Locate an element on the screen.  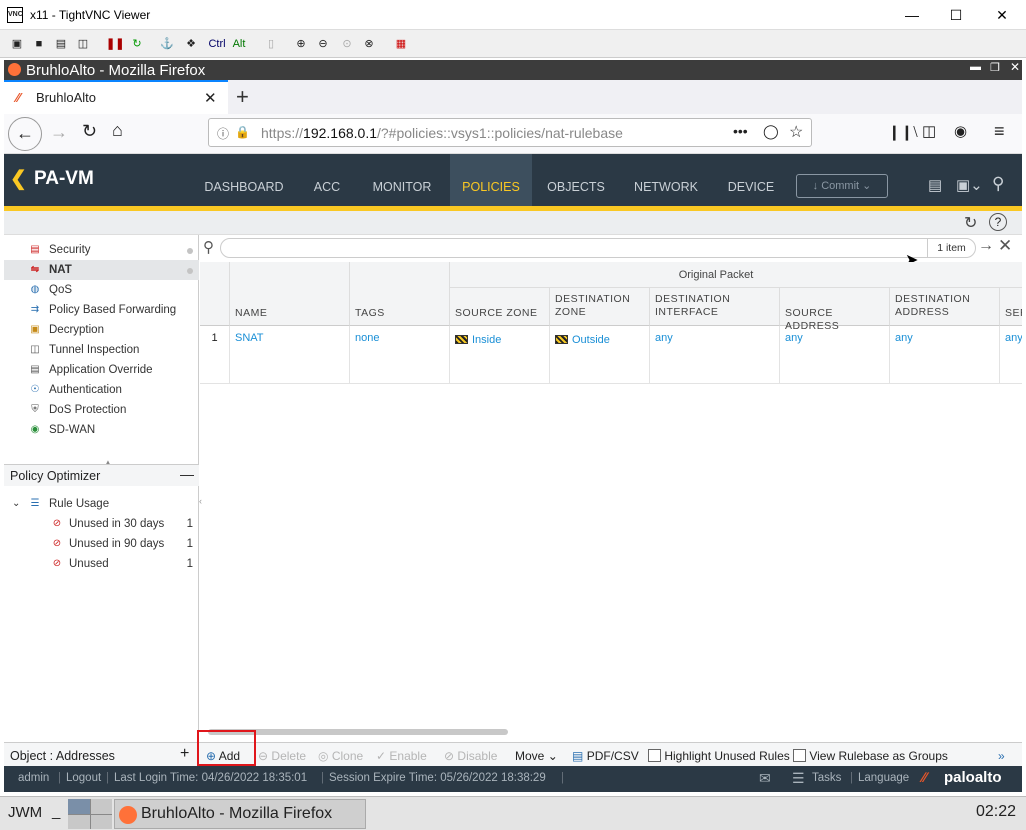
highlight-unused-toggle: Highlight Unused Rules is located at coordinates (719, 756).